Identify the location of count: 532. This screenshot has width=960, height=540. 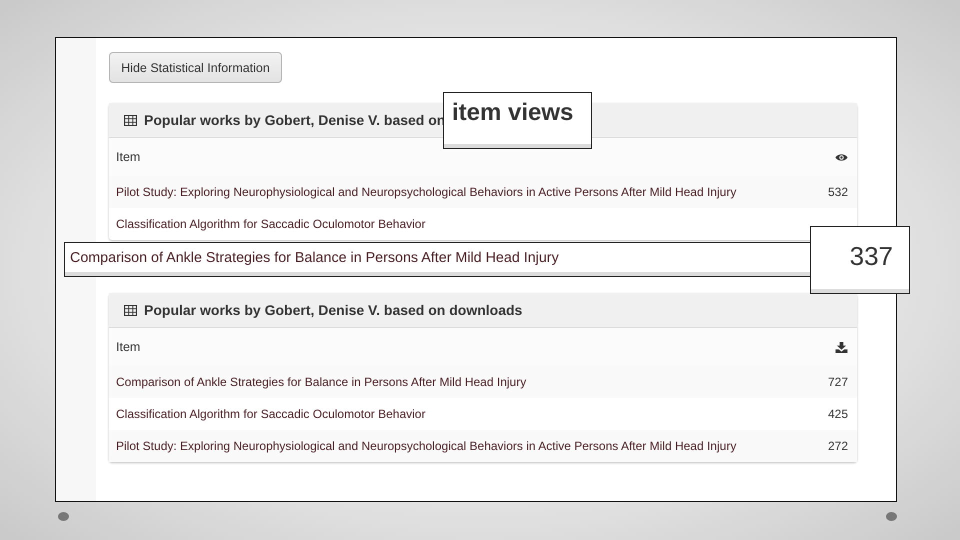
(838, 192).